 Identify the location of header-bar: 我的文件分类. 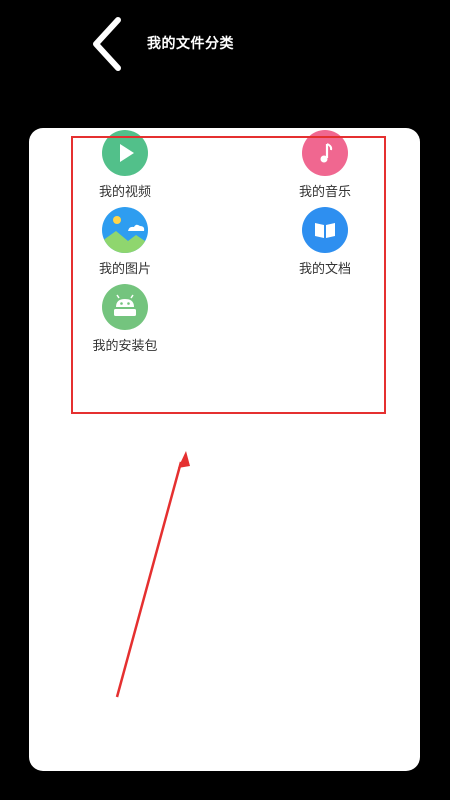
(225, 45).